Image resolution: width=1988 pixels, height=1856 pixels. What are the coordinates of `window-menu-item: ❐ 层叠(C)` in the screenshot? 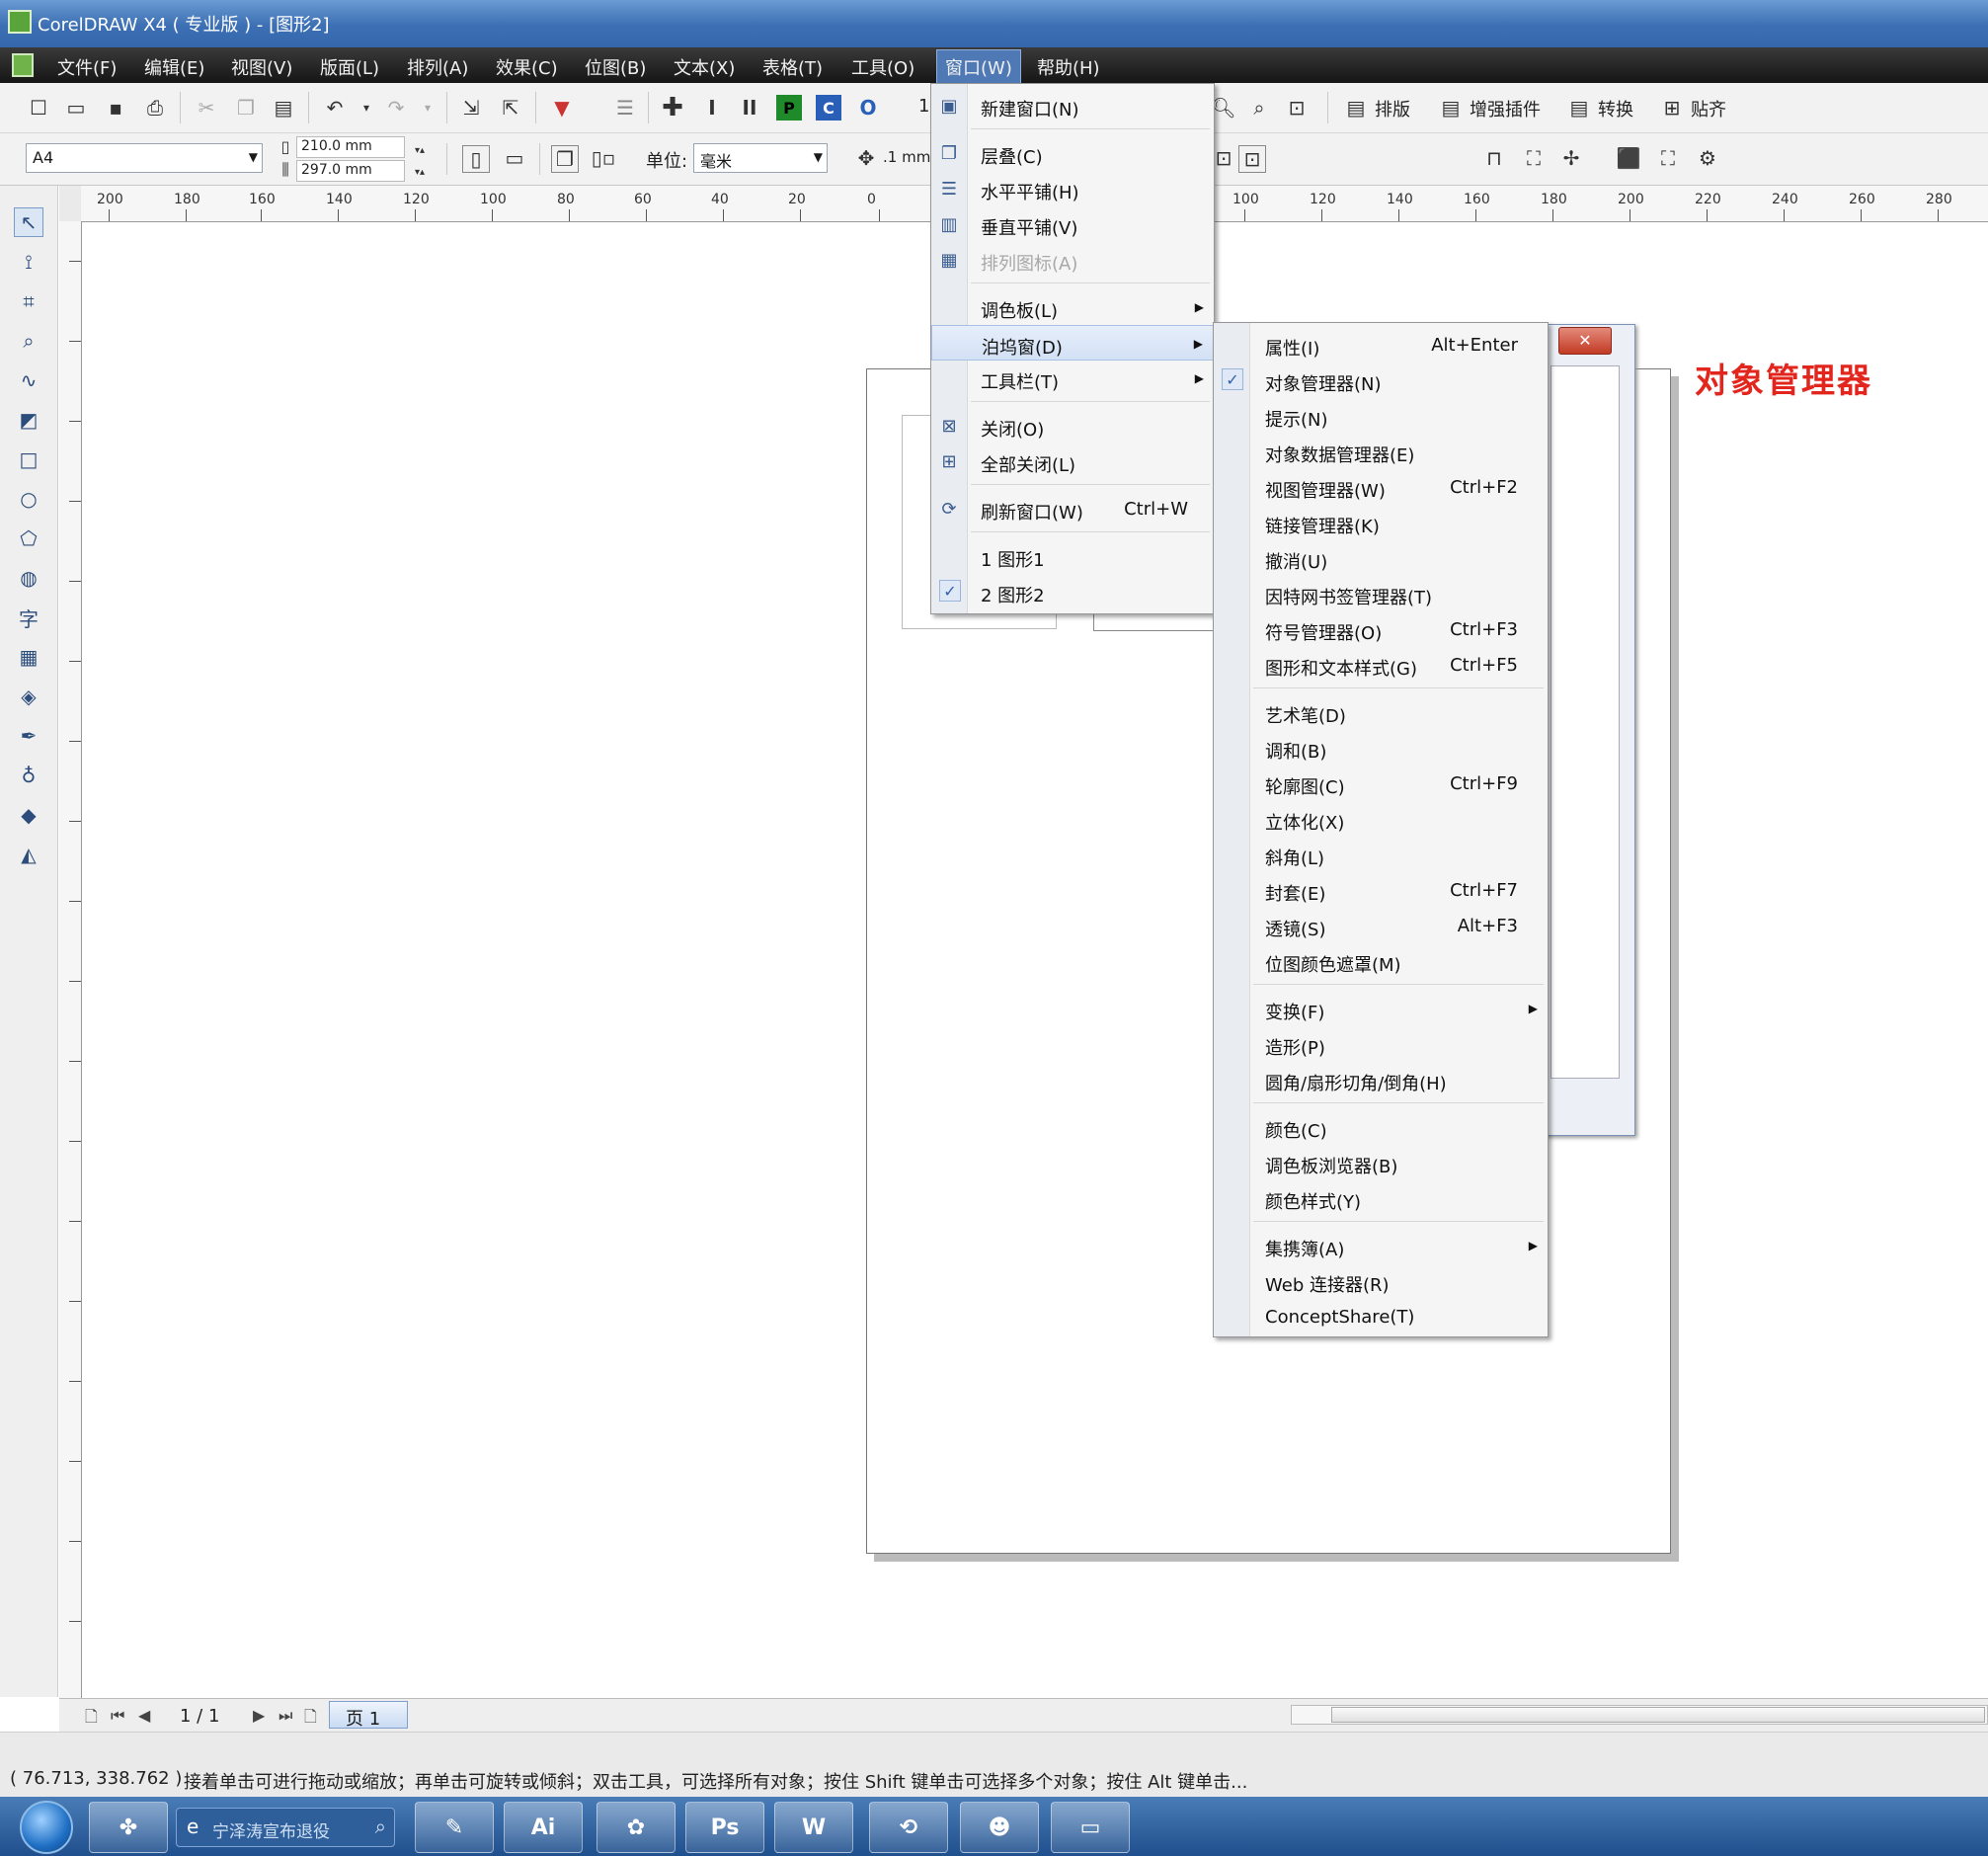 It's located at (1072, 153).